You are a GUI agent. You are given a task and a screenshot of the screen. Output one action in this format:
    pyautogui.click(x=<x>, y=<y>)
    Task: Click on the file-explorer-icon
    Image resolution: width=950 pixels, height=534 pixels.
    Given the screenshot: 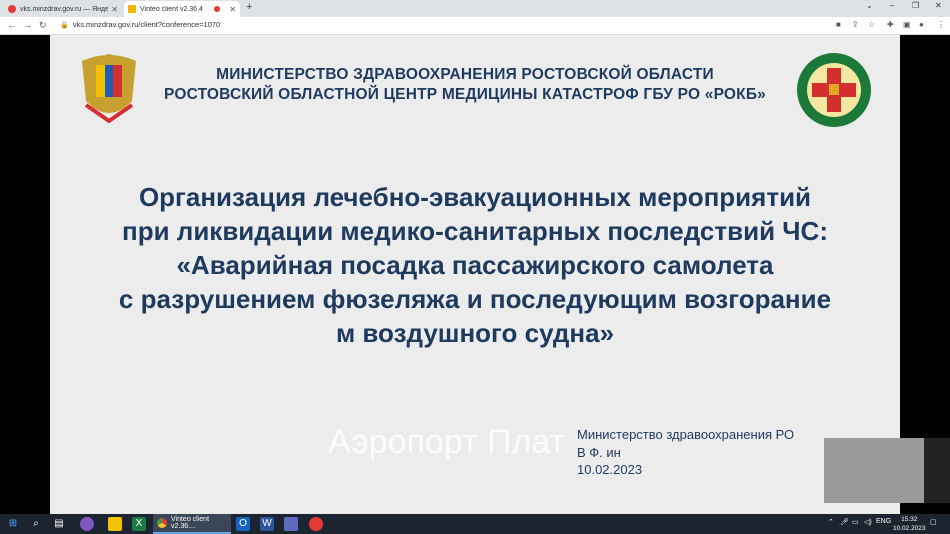 What is the action you would take?
    pyautogui.click(x=115, y=524)
    